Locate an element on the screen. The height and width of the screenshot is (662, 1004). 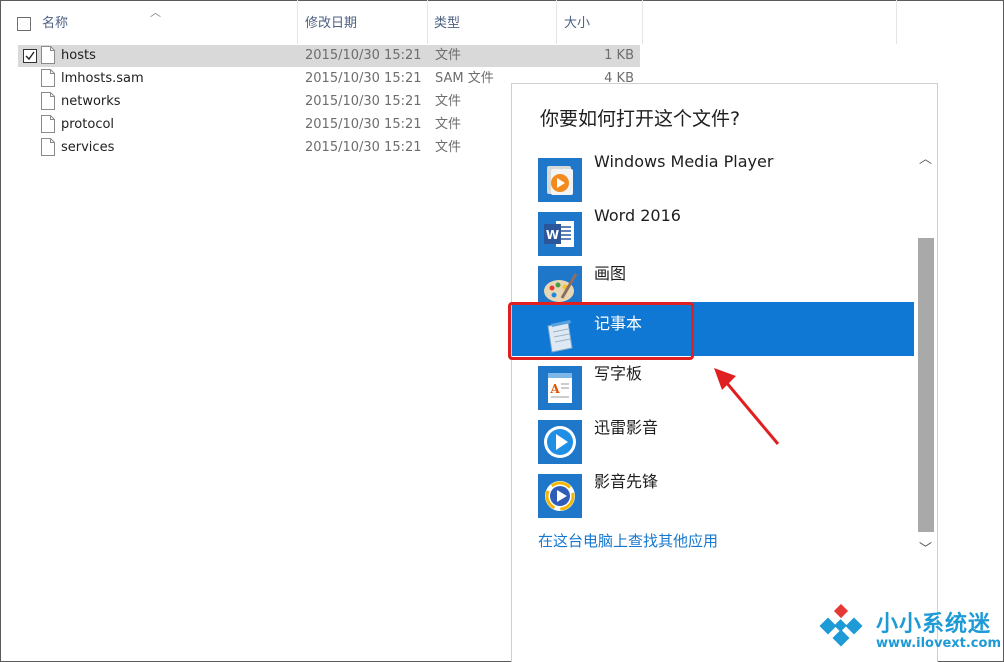
watermark-title: 小小系统迷 is located at coordinates (934, 624).